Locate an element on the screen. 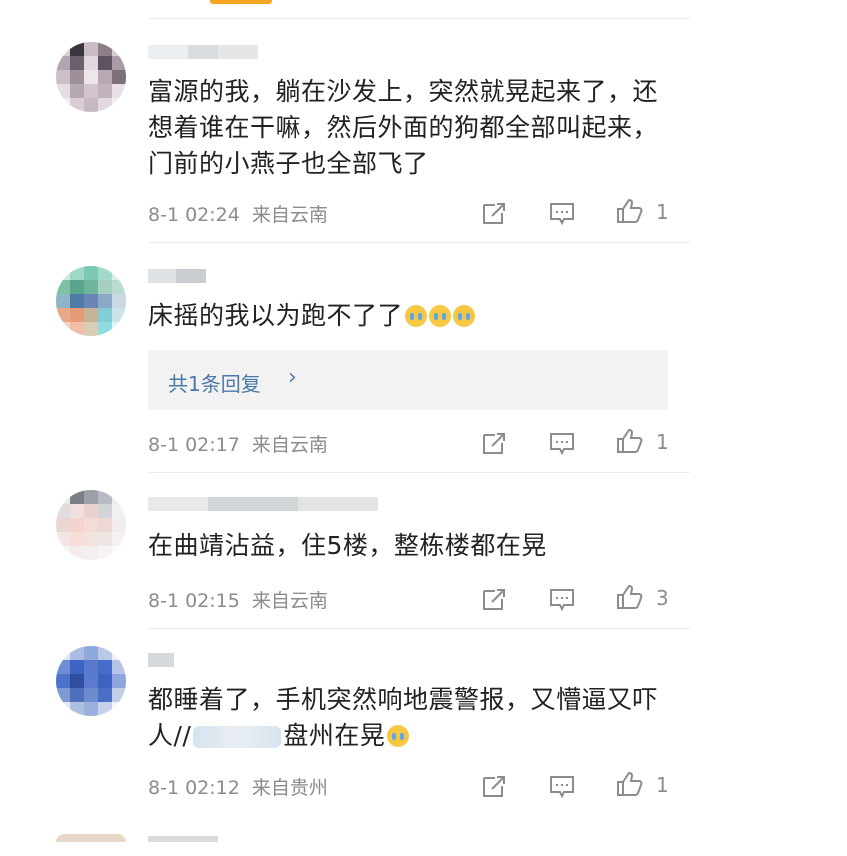 This screenshot has width=847, height=856. reply-summary: 共1条回复 › is located at coordinates (408, 380).